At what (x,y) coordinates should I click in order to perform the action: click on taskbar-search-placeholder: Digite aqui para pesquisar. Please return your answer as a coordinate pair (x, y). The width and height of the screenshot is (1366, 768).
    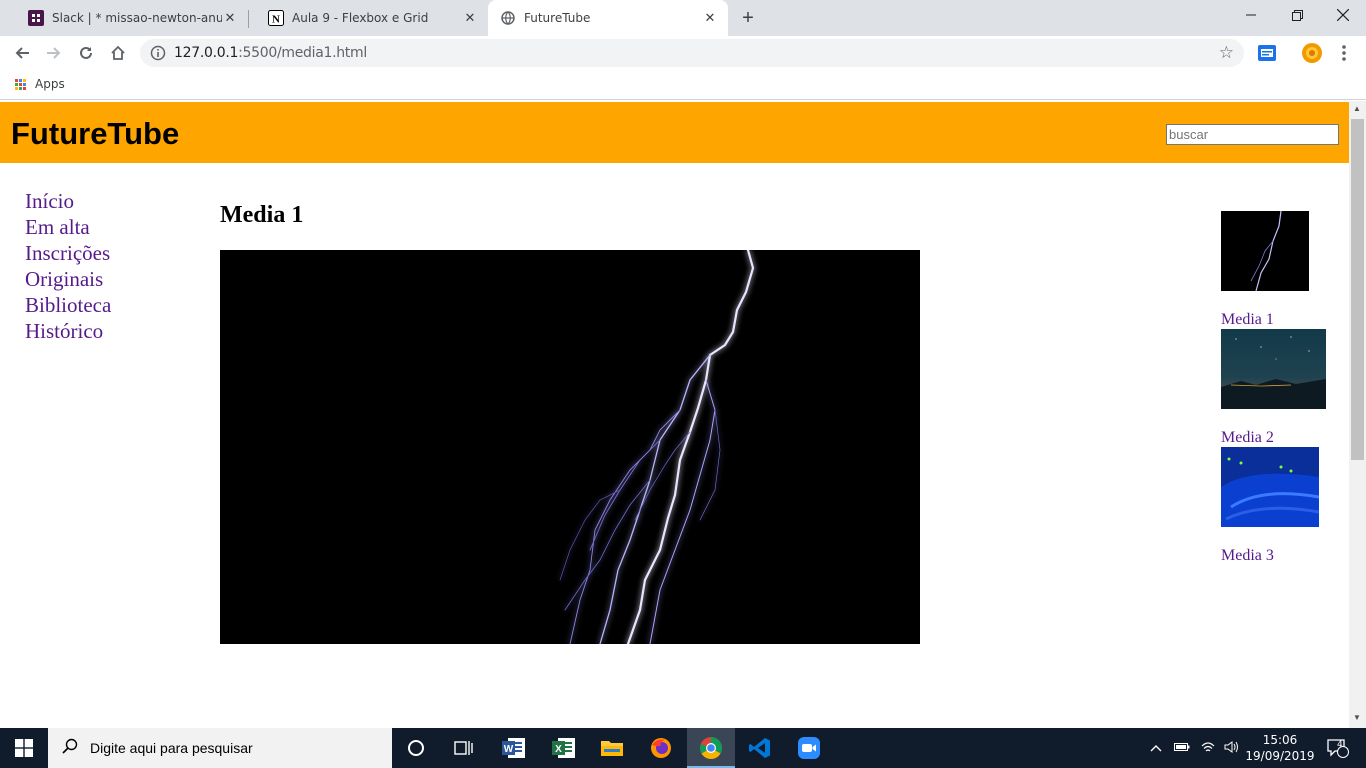
    Looking at the image, I should click on (171, 748).